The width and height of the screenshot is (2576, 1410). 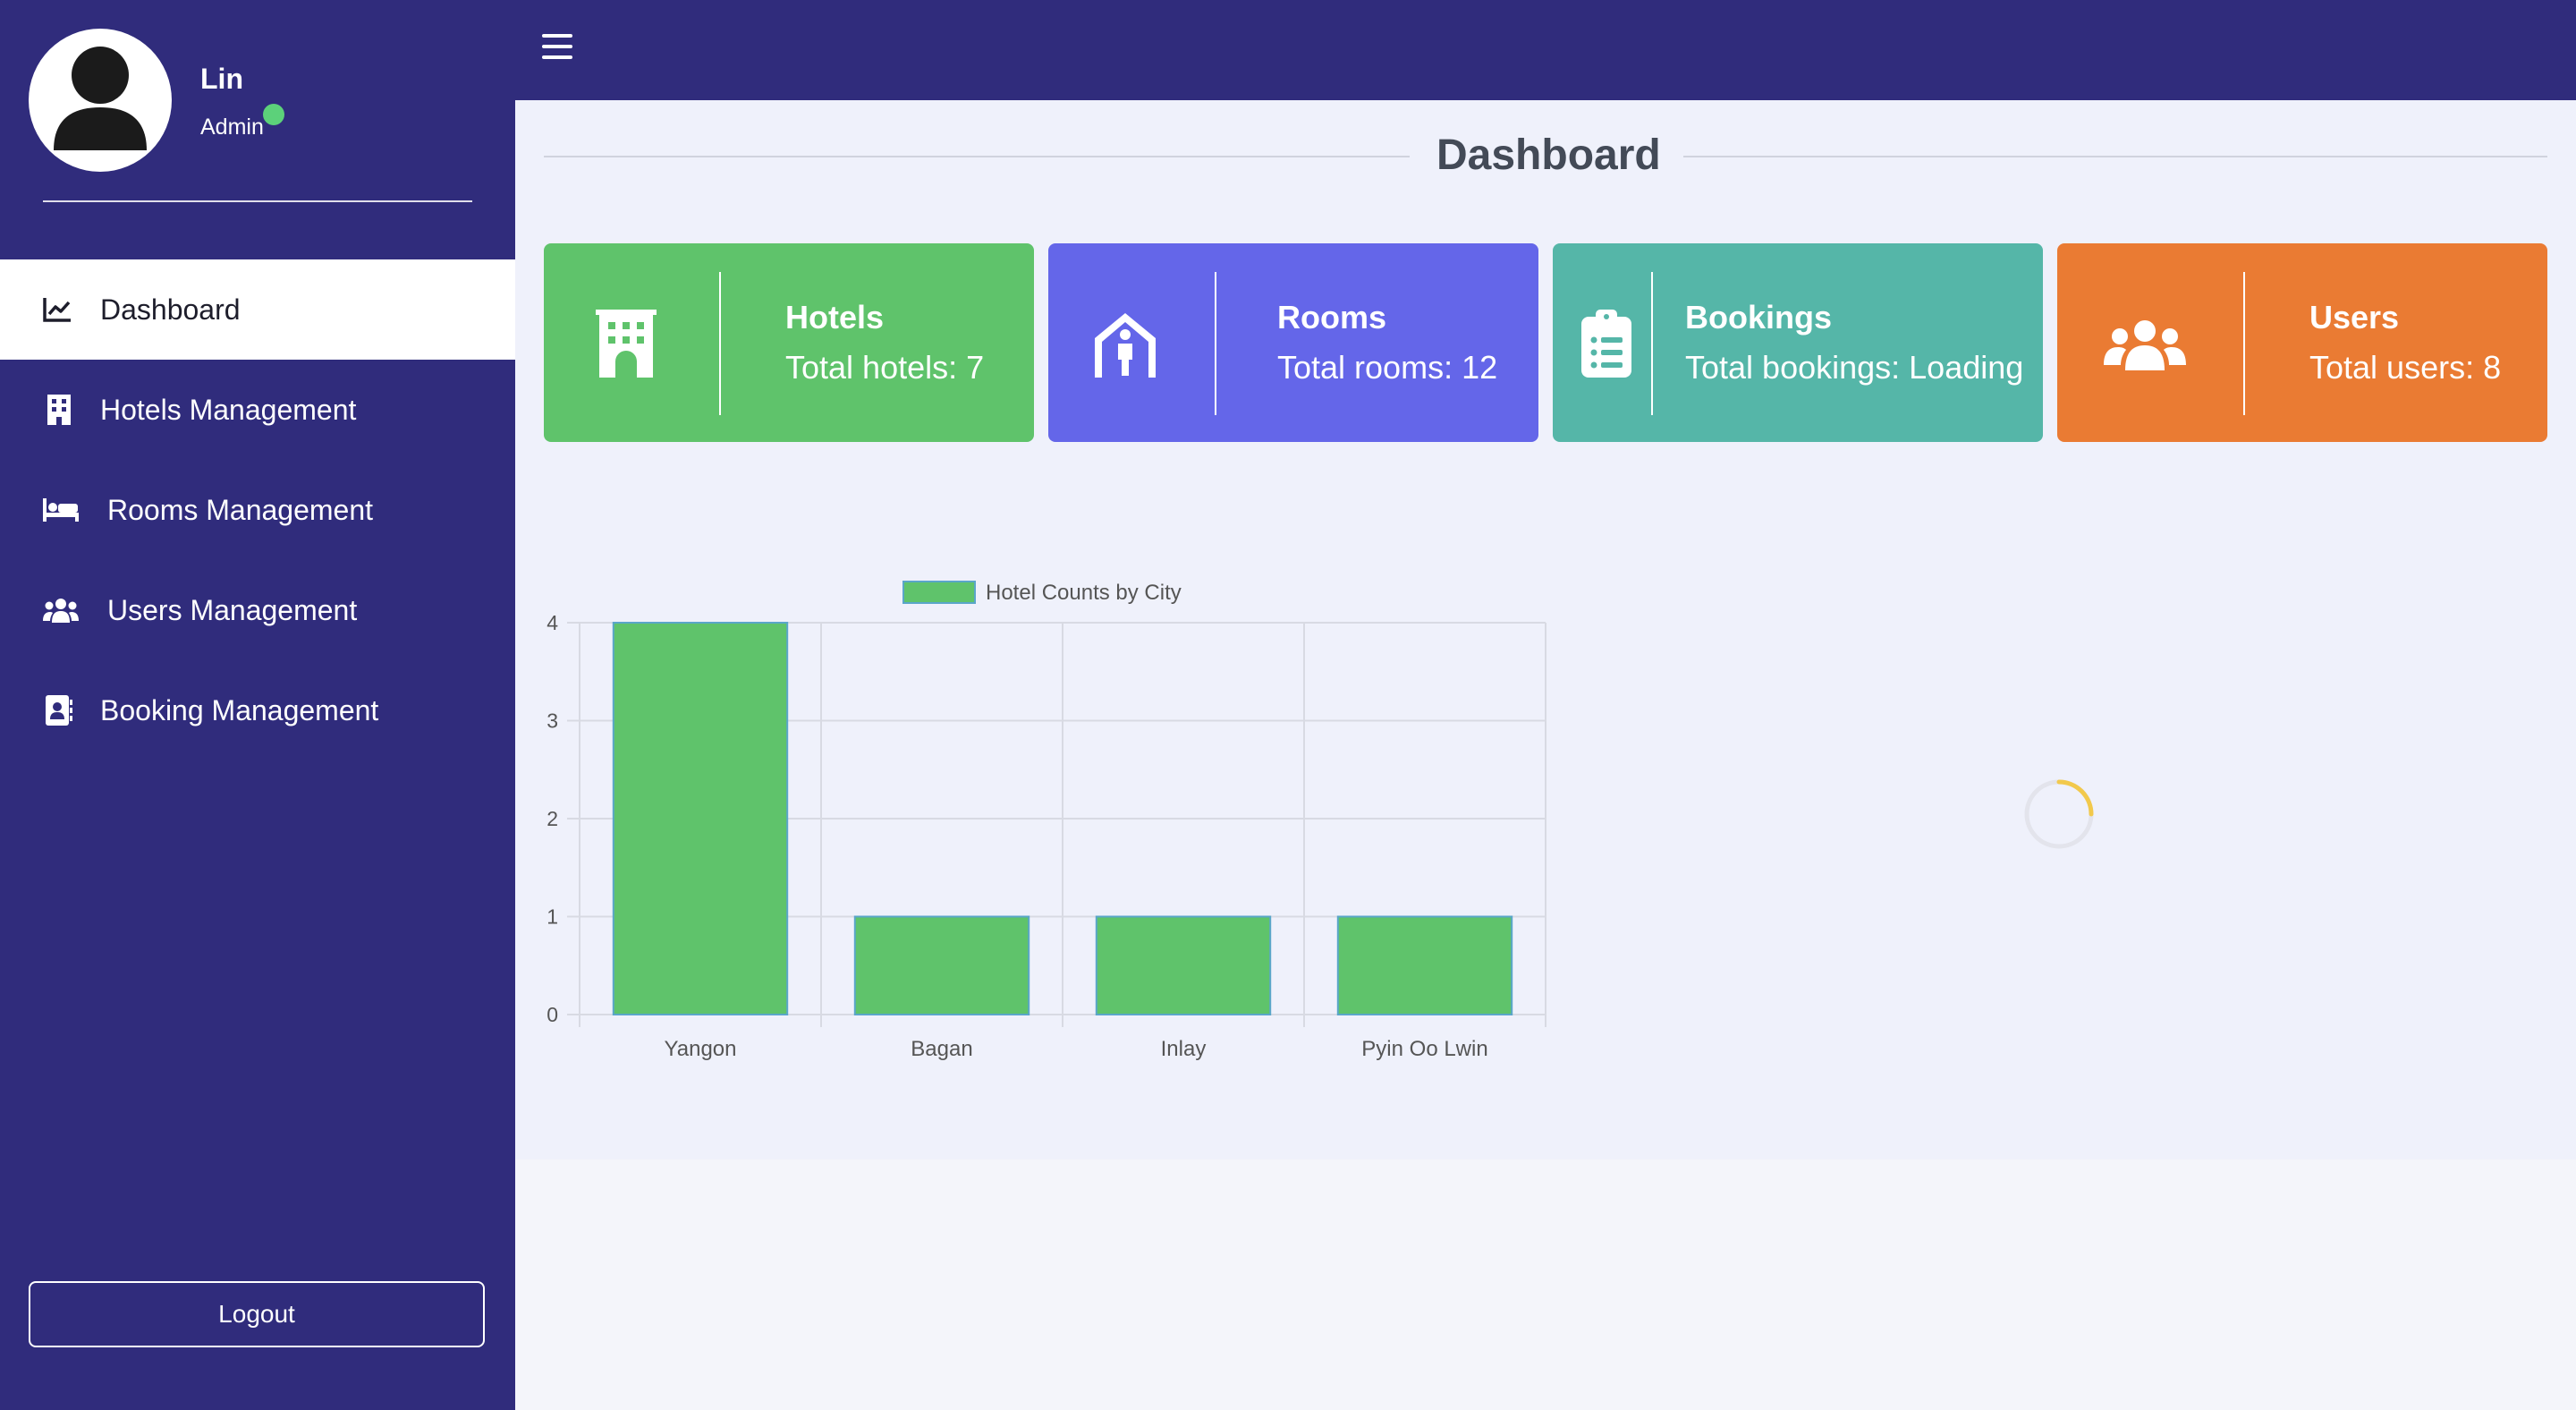 I want to click on sidebar-item-hotels: Hotels Management, so click(x=257, y=410).